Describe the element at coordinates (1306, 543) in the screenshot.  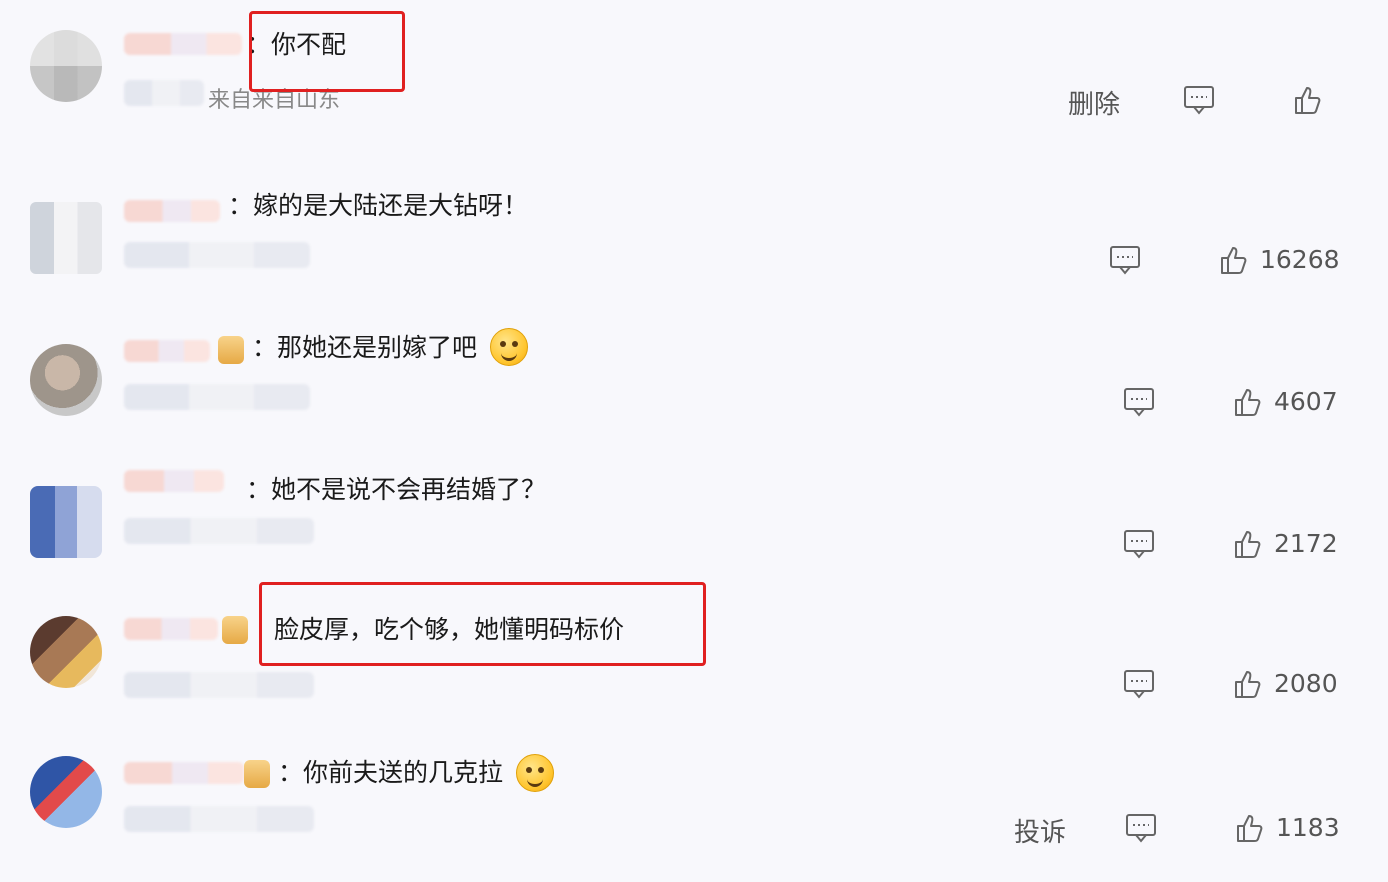
I see `like-count: 2172` at that location.